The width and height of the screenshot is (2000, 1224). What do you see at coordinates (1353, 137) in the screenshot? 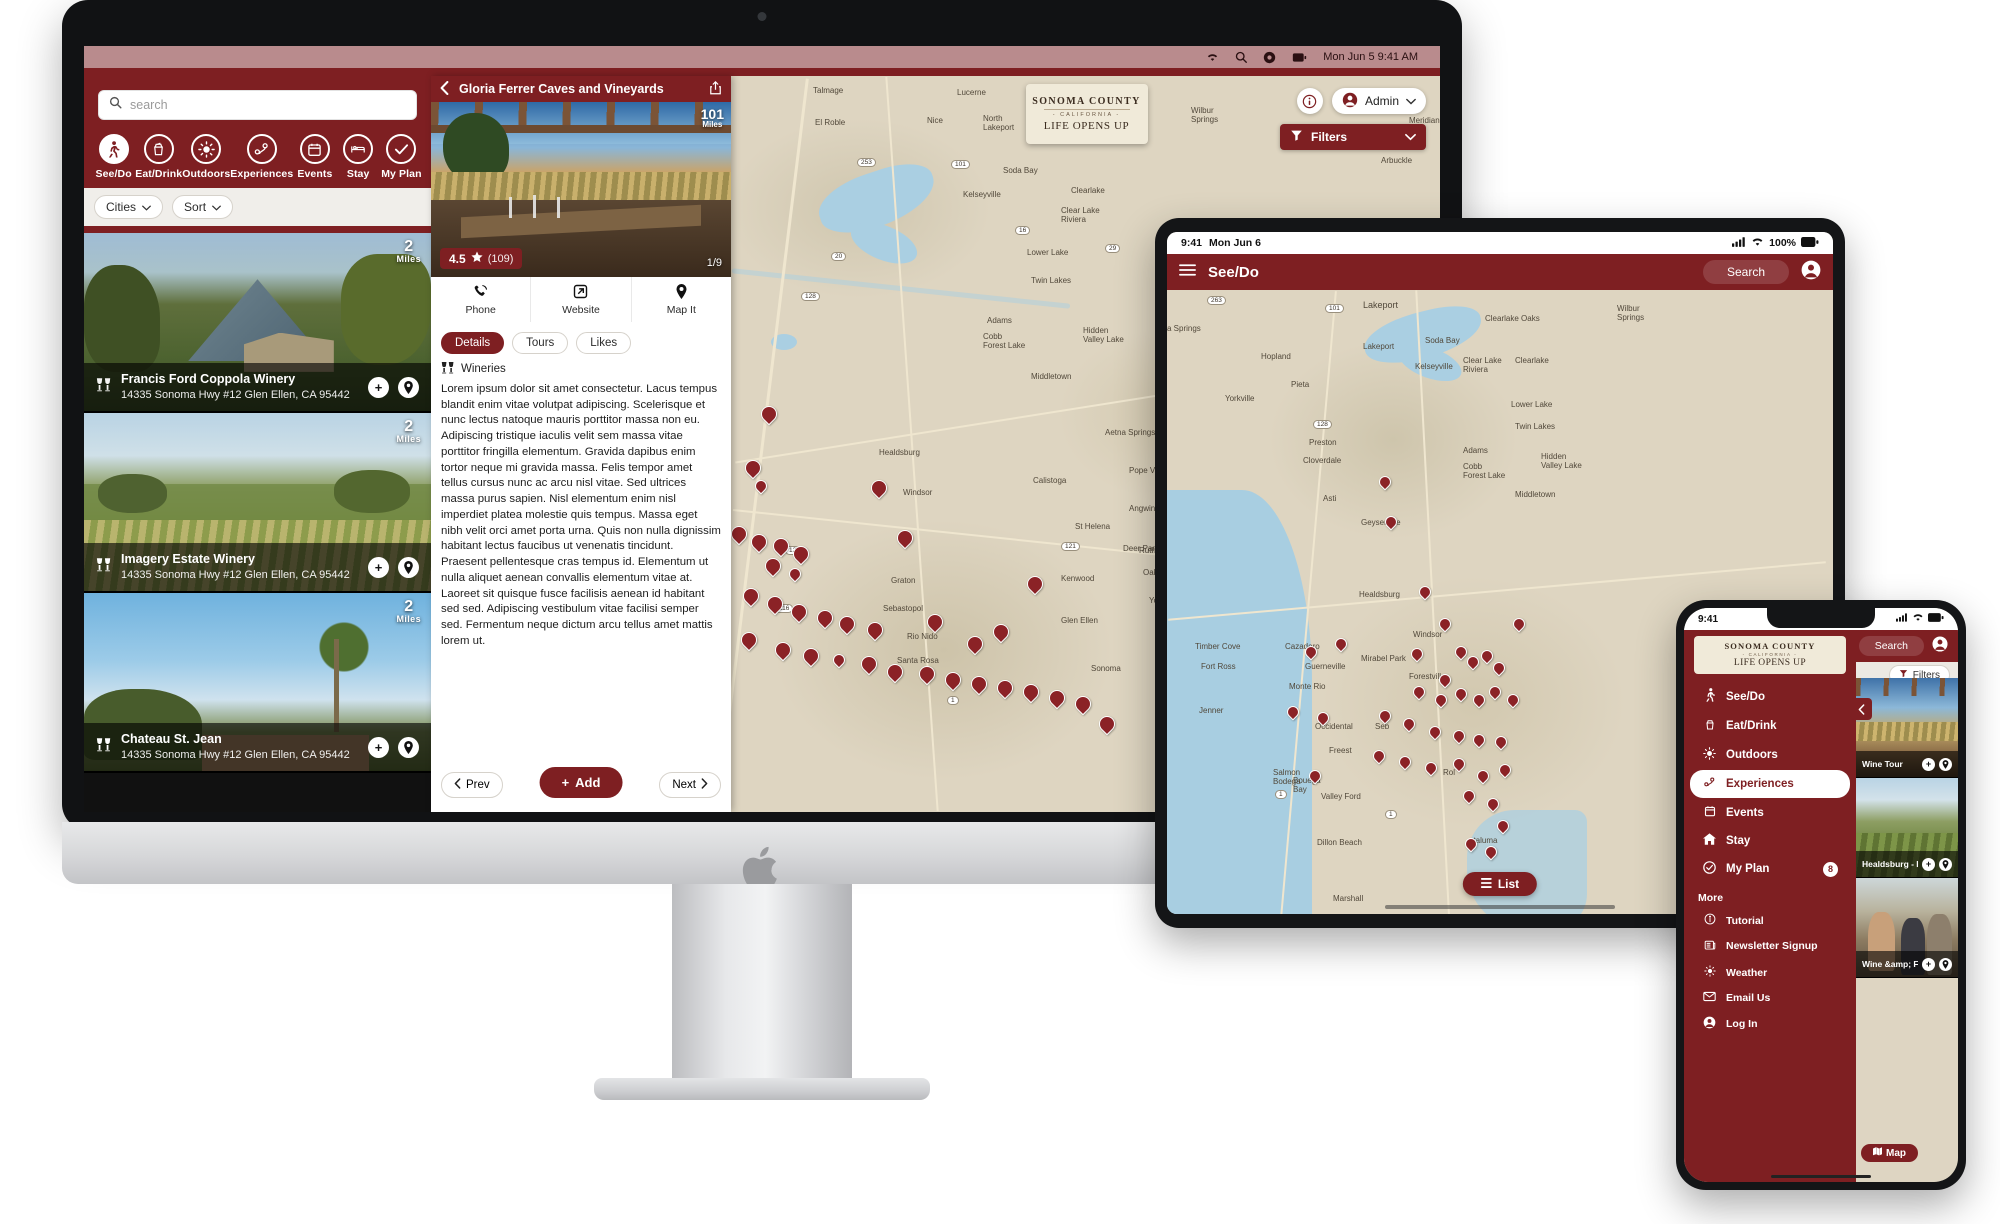
I see `filters-button: Filters` at bounding box center [1353, 137].